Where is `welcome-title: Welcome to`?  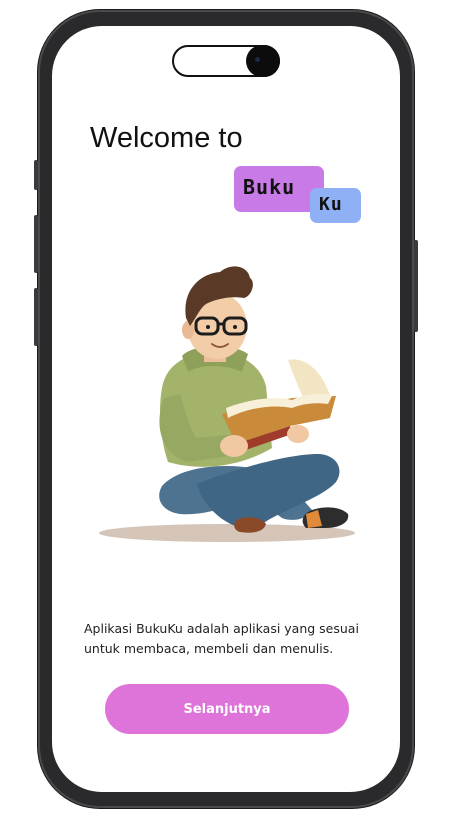 welcome-title: Welcome to is located at coordinates (166, 138).